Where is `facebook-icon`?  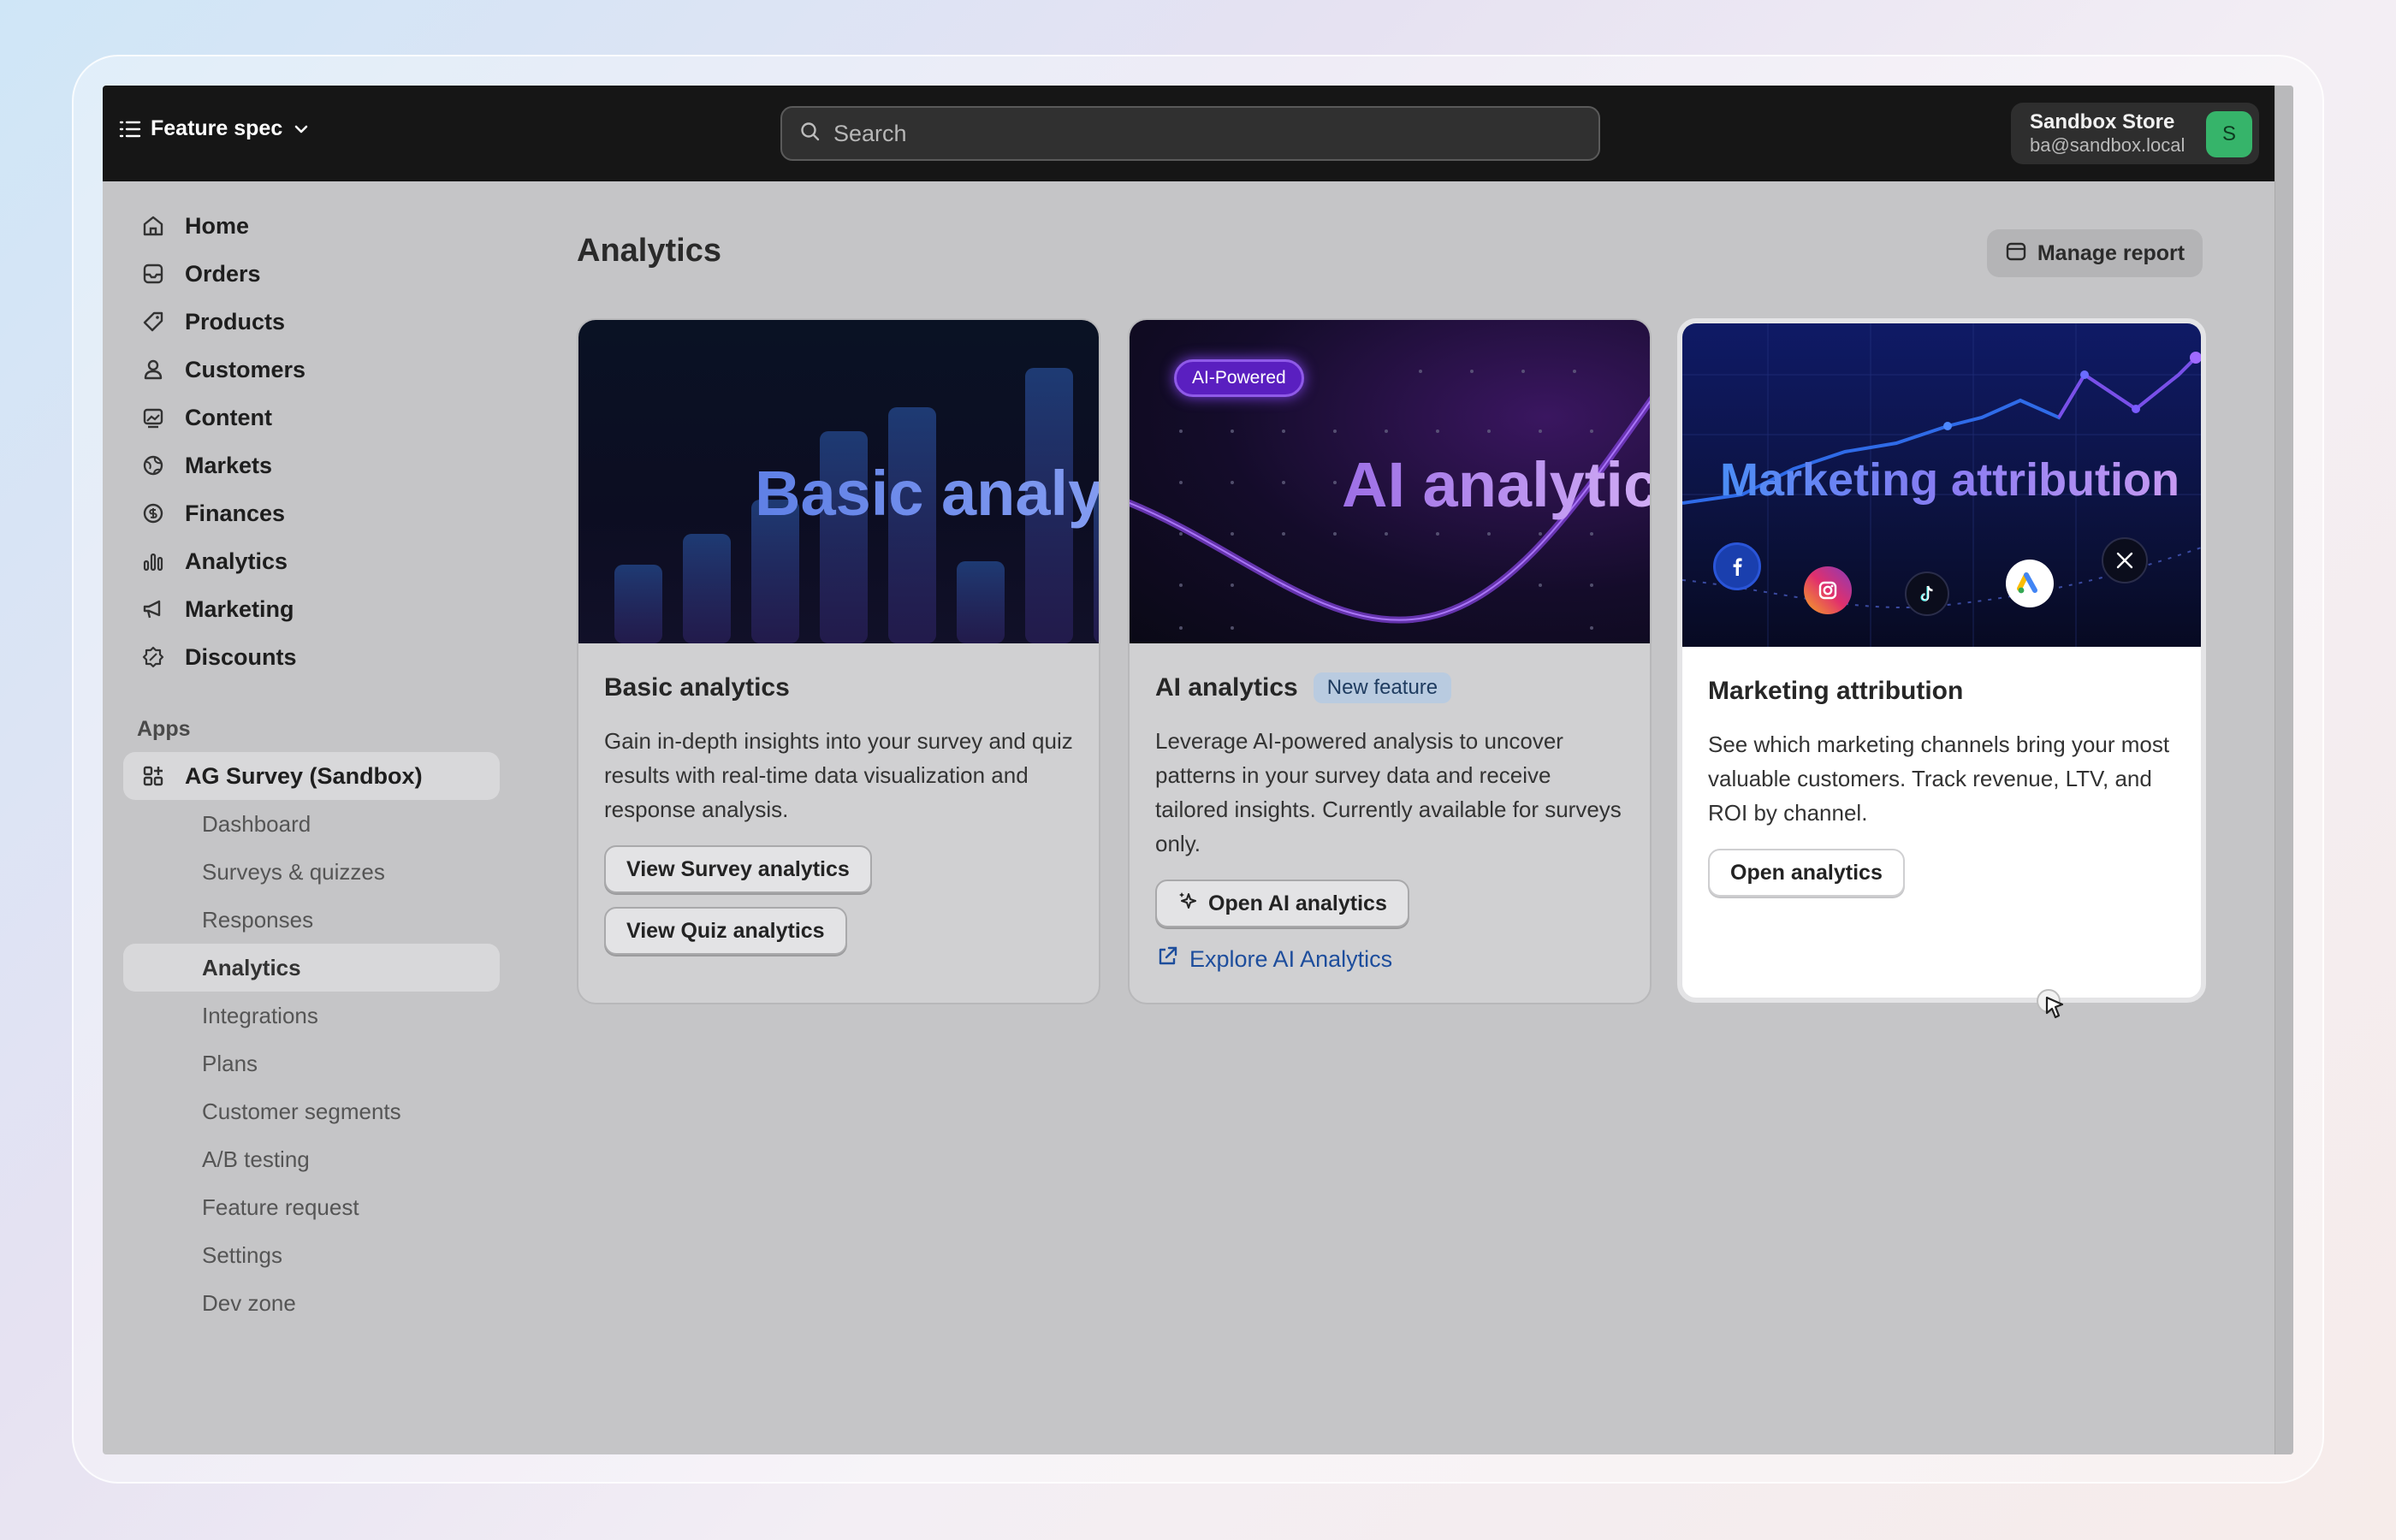
facebook-icon is located at coordinates (1737, 566).